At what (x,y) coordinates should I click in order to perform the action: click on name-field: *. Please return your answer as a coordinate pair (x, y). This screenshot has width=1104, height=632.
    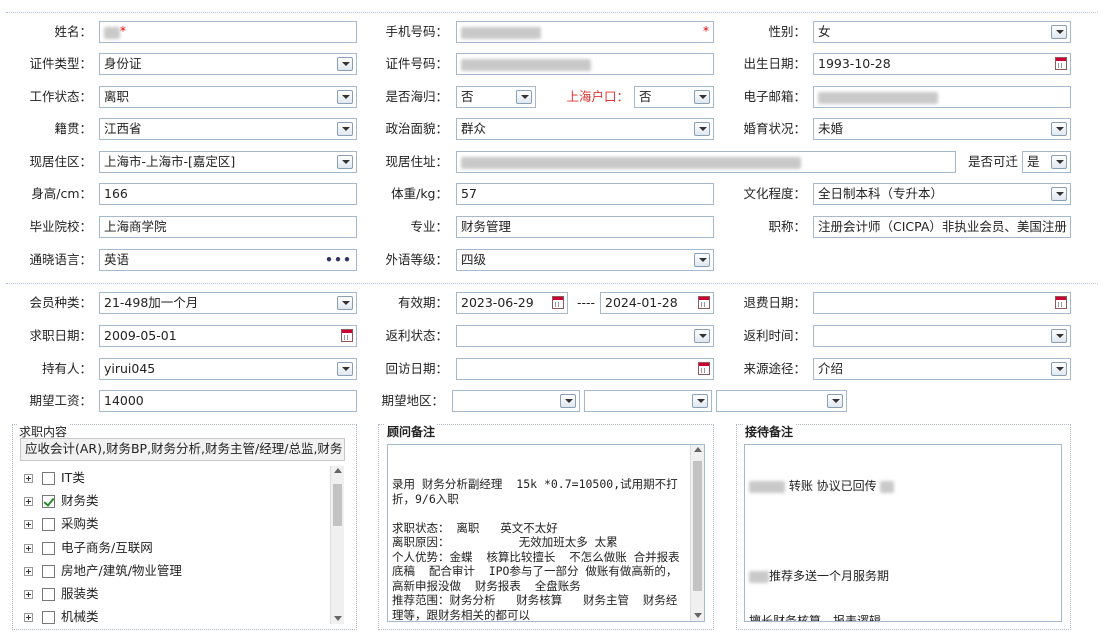
    Looking at the image, I should click on (228, 32).